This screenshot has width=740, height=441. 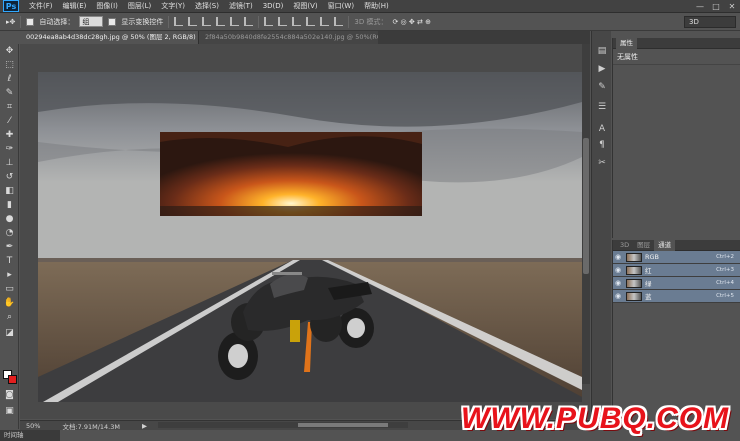 What do you see at coordinates (107, 6) in the screenshot?
I see `menu-image: 图像(I)` at bounding box center [107, 6].